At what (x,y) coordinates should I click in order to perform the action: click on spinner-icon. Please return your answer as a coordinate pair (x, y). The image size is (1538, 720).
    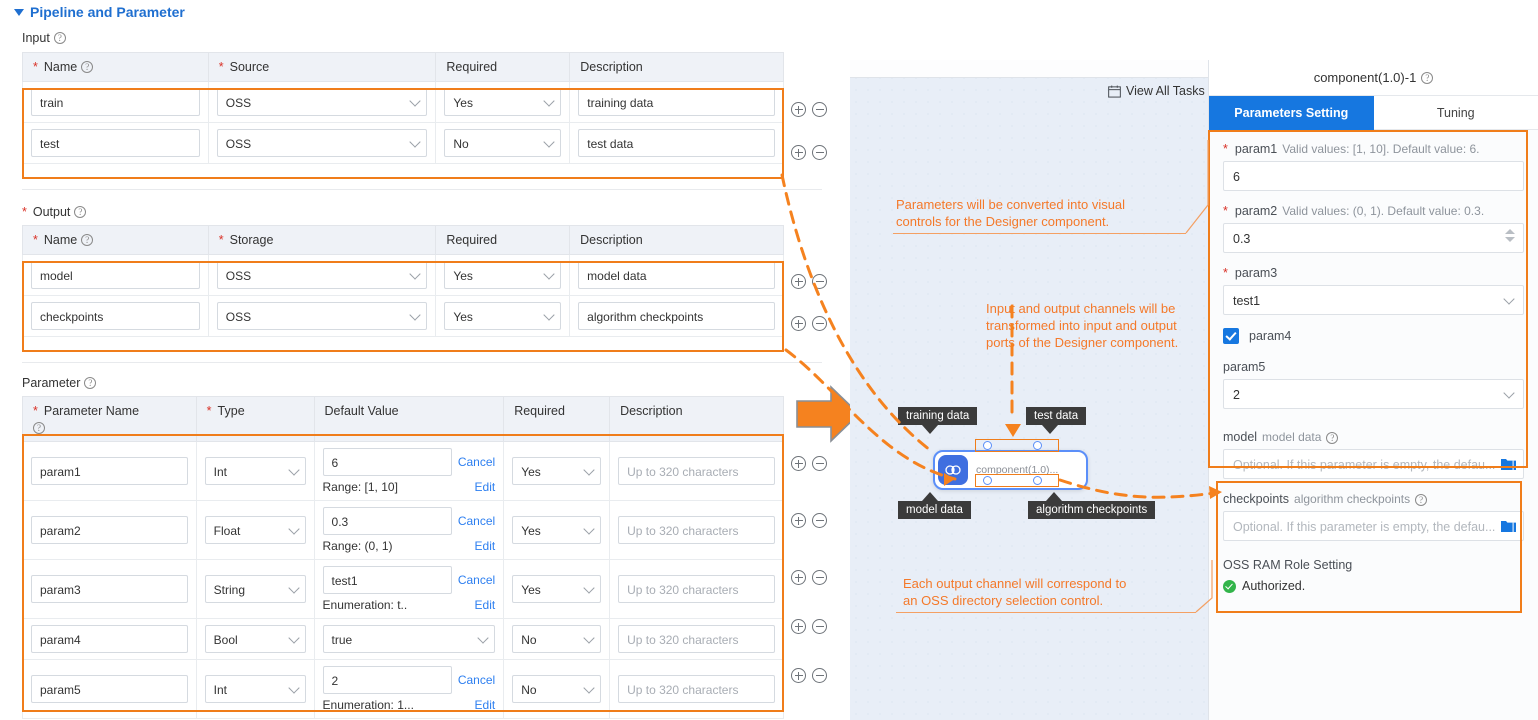
    Looking at the image, I should click on (1510, 235).